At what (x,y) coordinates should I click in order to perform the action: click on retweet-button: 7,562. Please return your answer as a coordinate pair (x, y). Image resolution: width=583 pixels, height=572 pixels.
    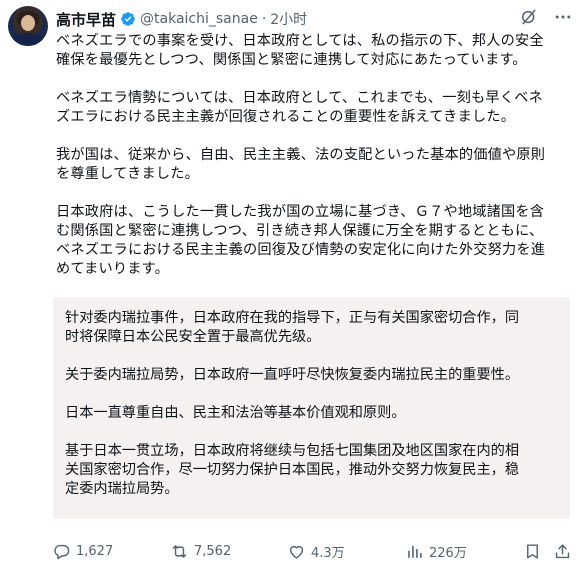
    Looking at the image, I should click on (200, 551).